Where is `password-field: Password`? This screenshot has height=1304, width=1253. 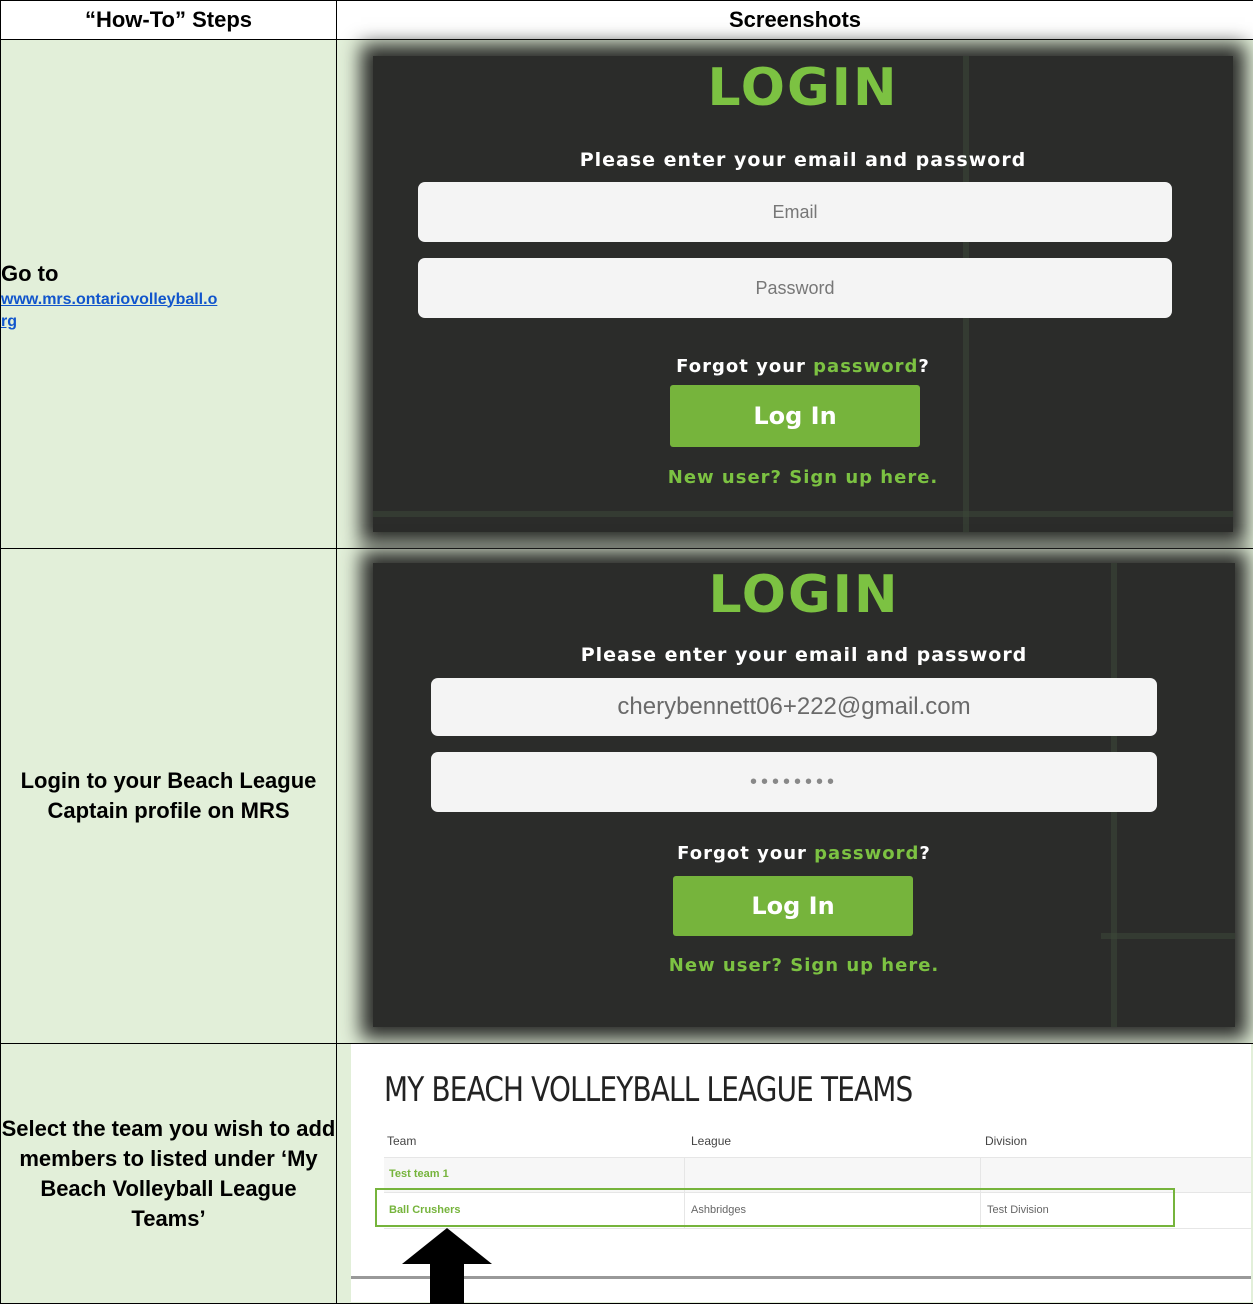
password-field: Password is located at coordinates (795, 288).